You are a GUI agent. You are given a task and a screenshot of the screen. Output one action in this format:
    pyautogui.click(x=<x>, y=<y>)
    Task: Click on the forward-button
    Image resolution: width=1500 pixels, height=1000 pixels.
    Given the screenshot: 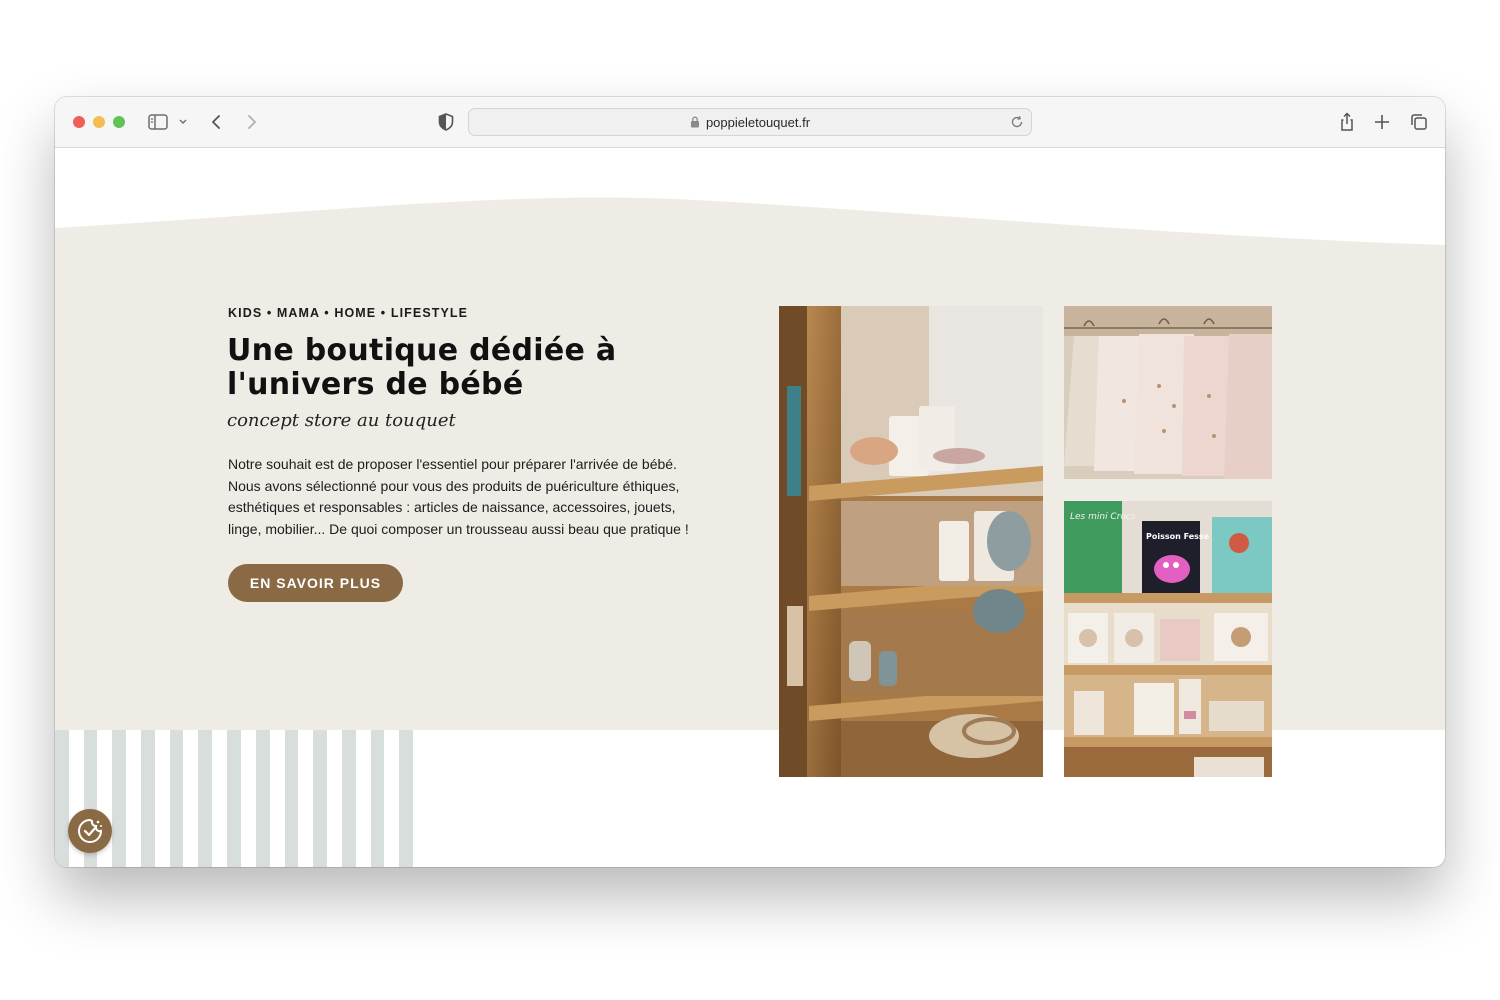 What is the action you would take?
    pyautogui.click(x=251, y=122)
    